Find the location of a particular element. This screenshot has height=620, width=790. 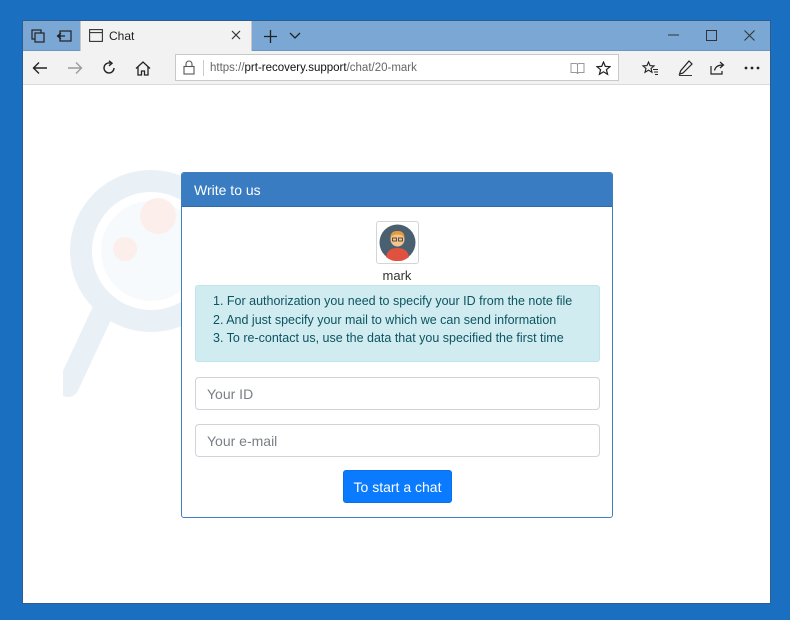

lock-icon is located at coordinates (190, 68).